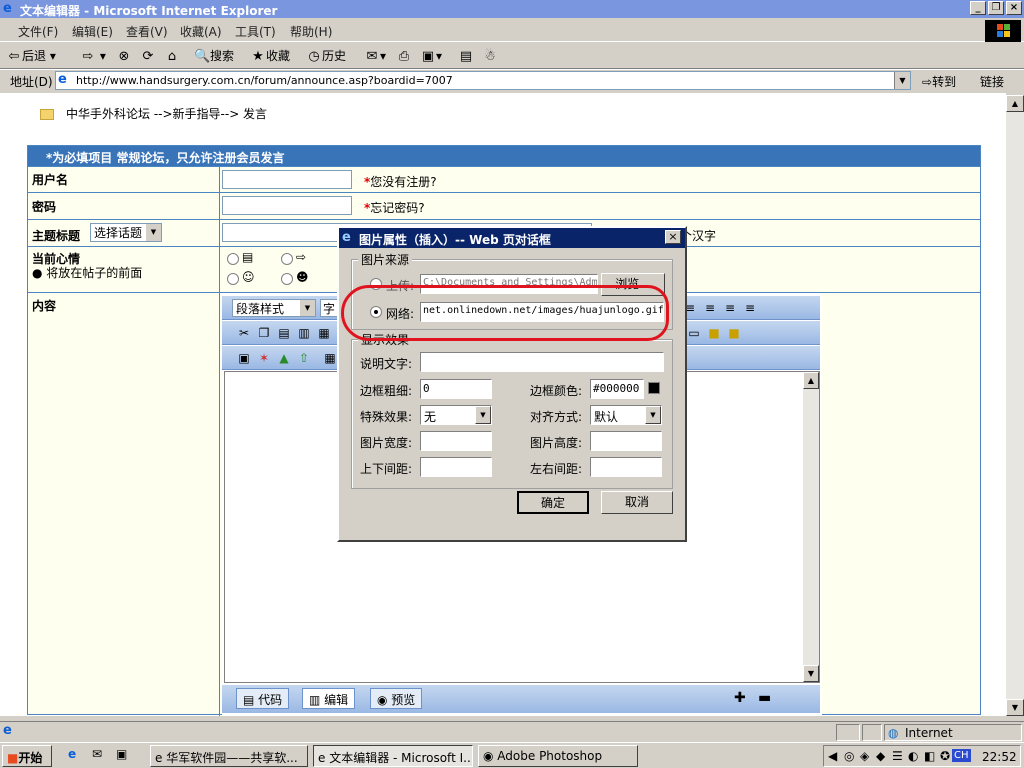 This screenshot has width=1024, height=768. What do you see at coordinates (172, 56) in the screenshot?
I see `home-button: ⌂` at bounding box center [172, 56].